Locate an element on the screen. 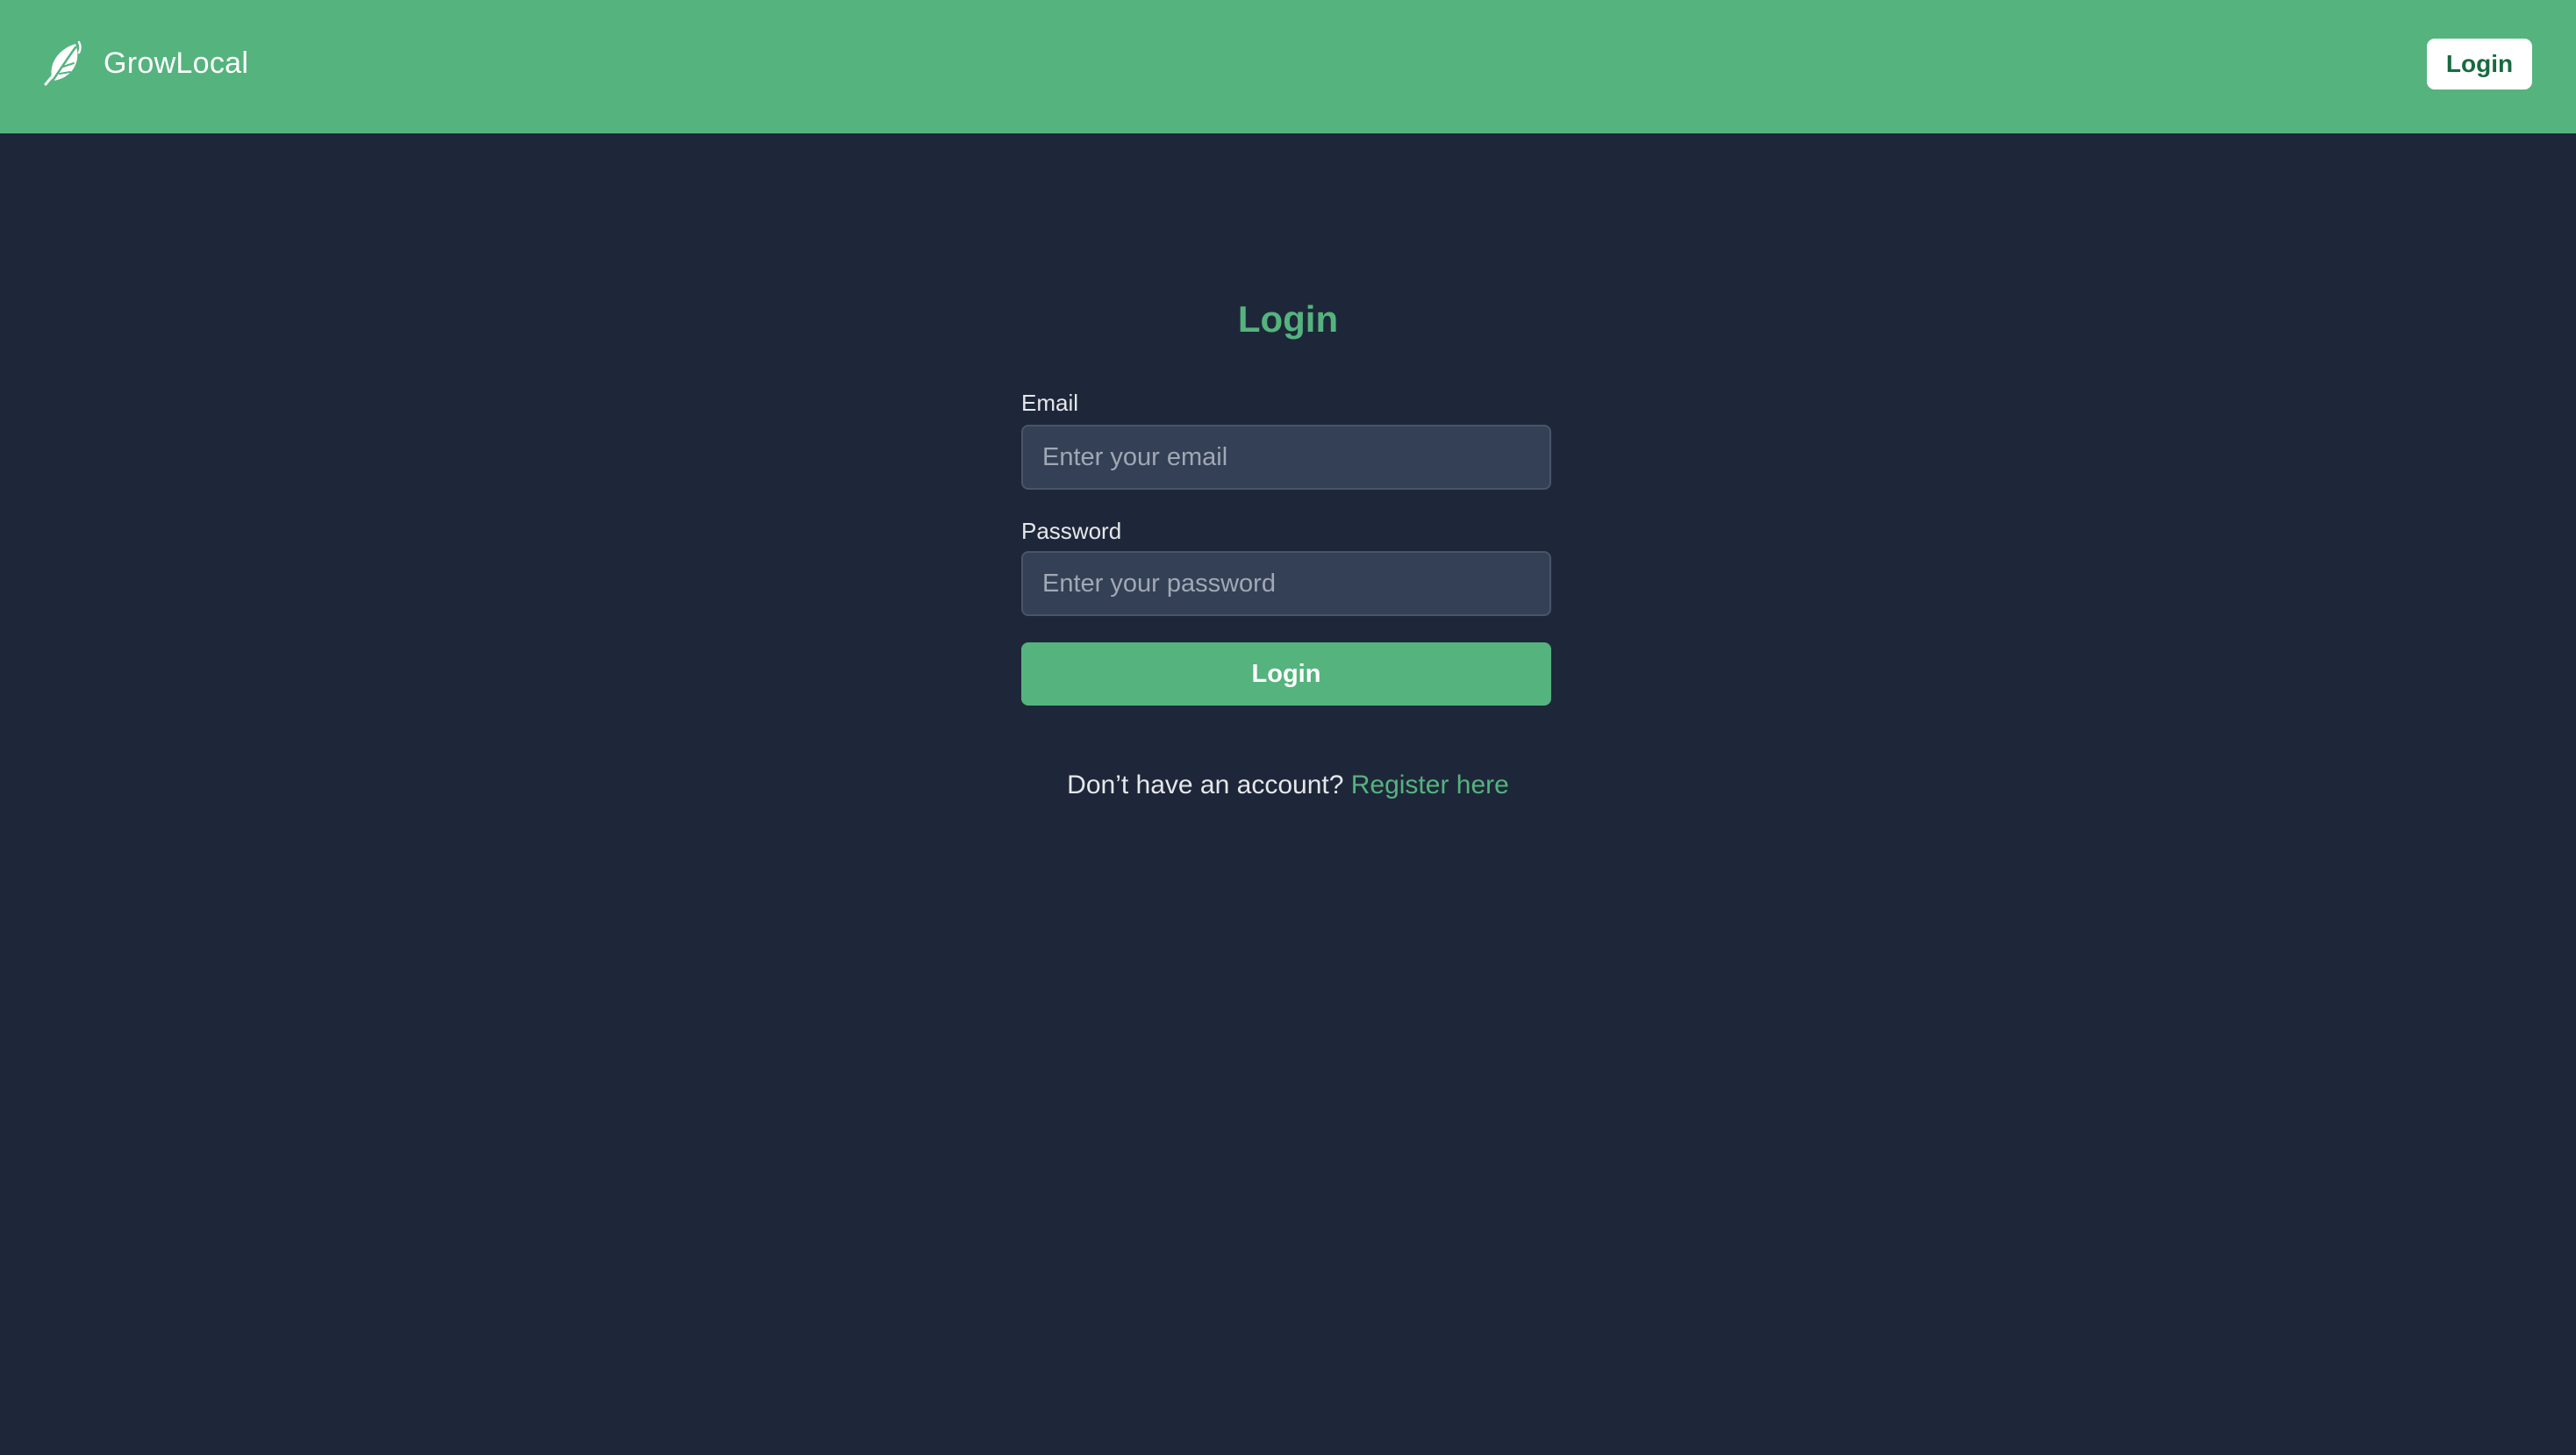 This screenshot has width=2576, height=1455. top-navbar: GrowLocal Login is located at coordinates (1288, 66).